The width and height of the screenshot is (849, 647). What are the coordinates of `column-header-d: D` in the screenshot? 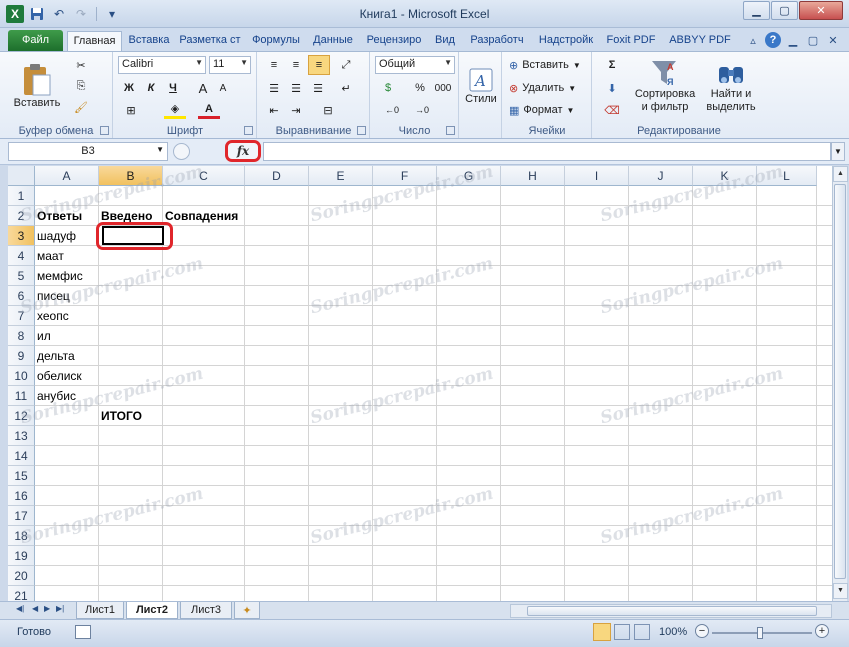 It's located at (277, 176).